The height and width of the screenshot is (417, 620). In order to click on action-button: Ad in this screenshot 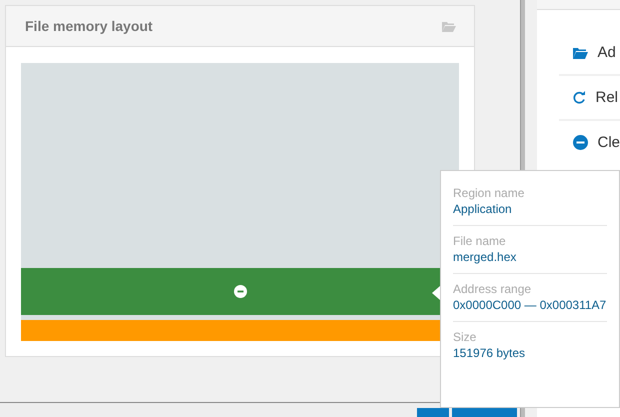, I will do `click(589, 52)`.